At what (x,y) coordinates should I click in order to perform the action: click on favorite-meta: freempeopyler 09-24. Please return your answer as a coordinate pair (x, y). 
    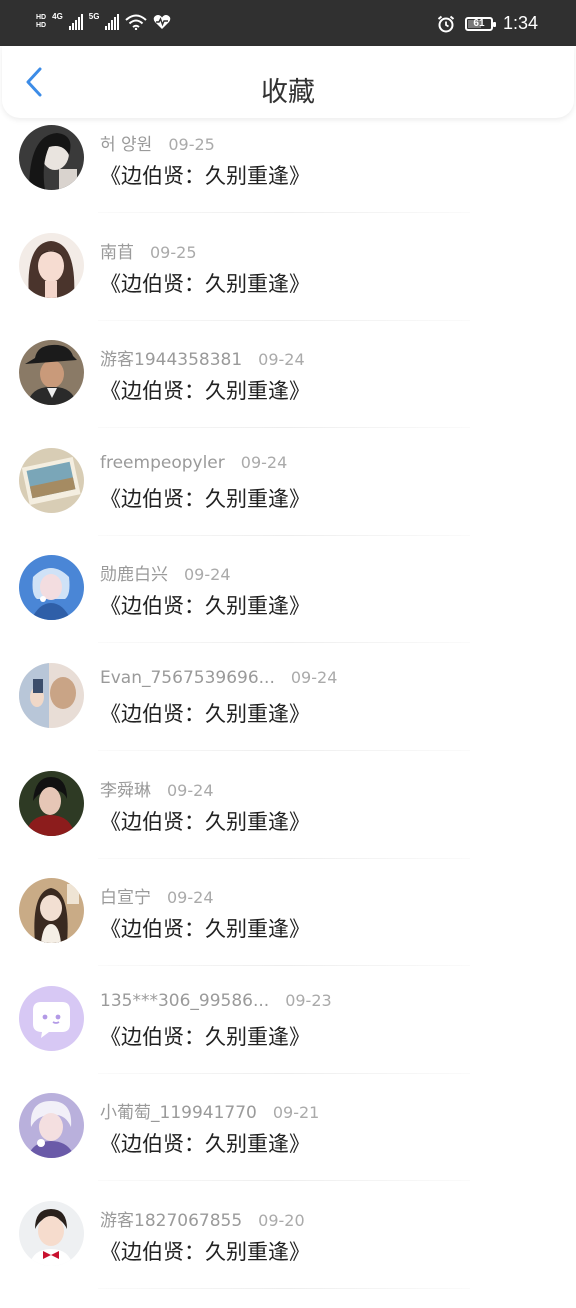
    Looking at the image, I should click on (193, 463).